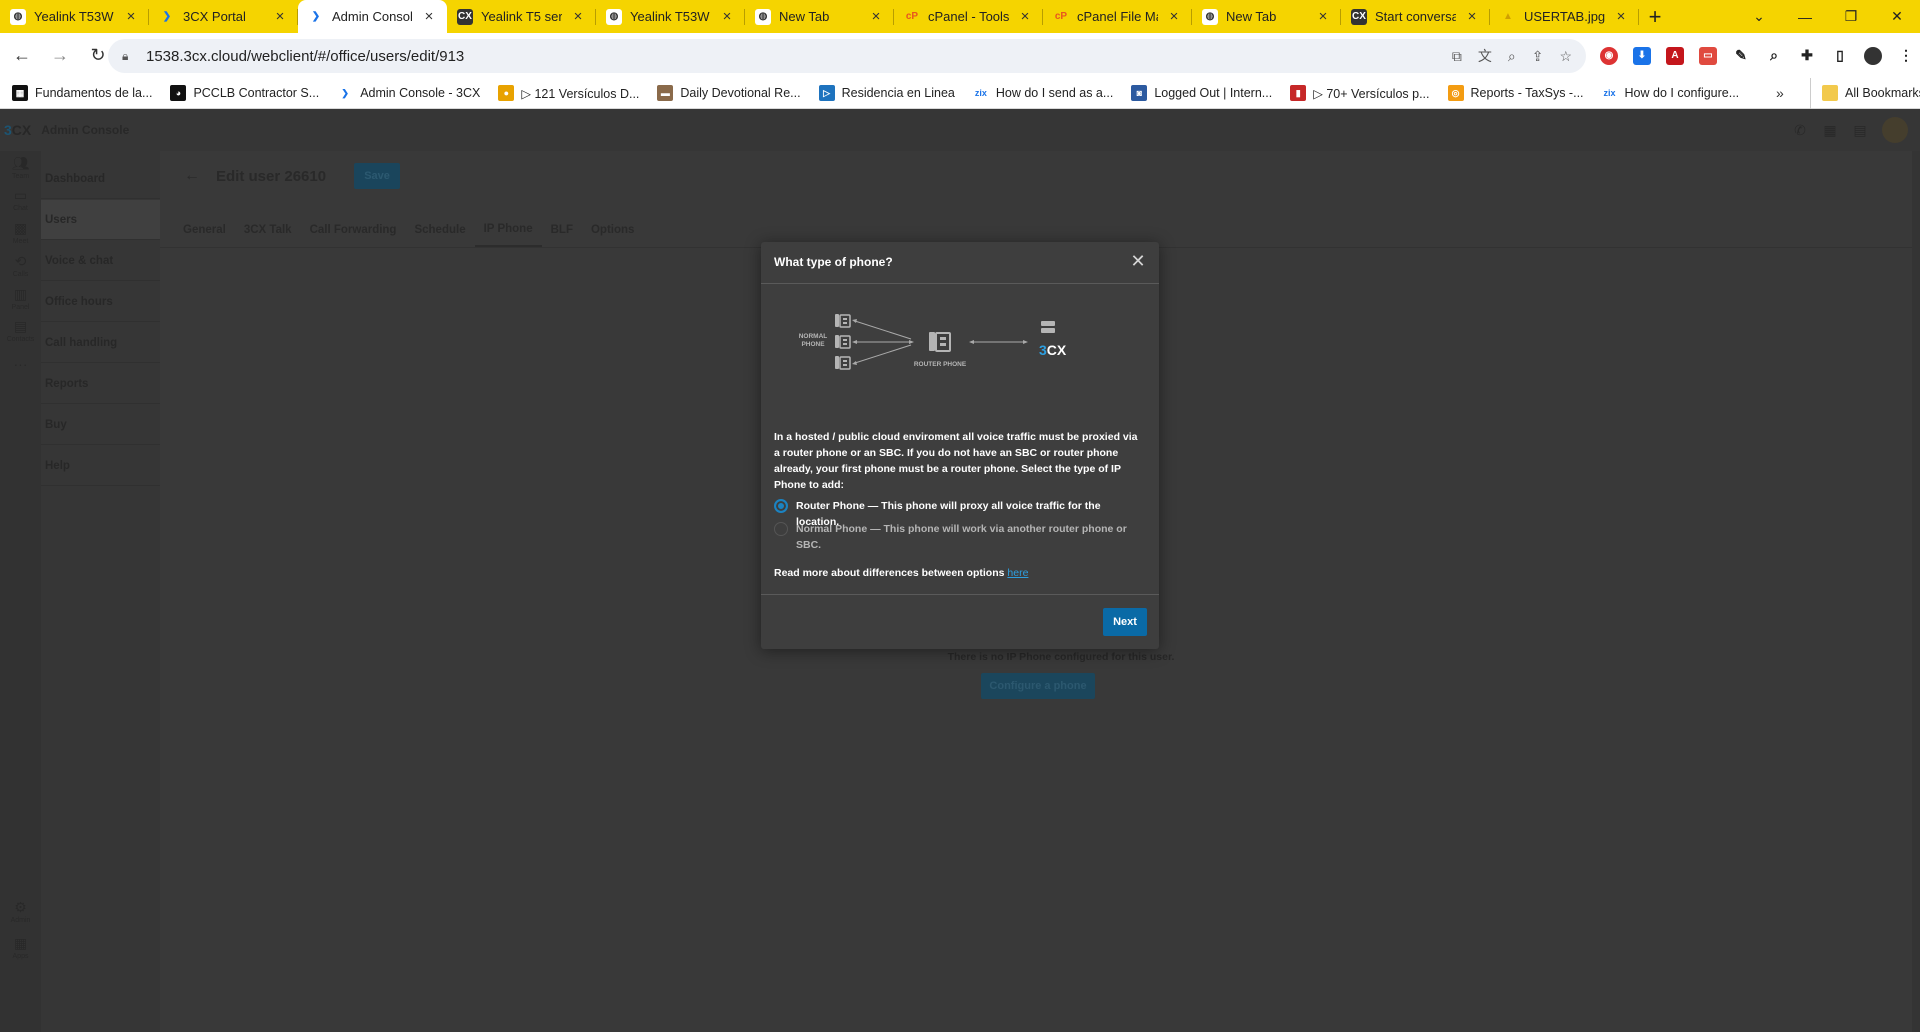  Describe the element at coordinates (1741, 55) in the screenshot. I see `eyedropper-icon: ✎` at that location.